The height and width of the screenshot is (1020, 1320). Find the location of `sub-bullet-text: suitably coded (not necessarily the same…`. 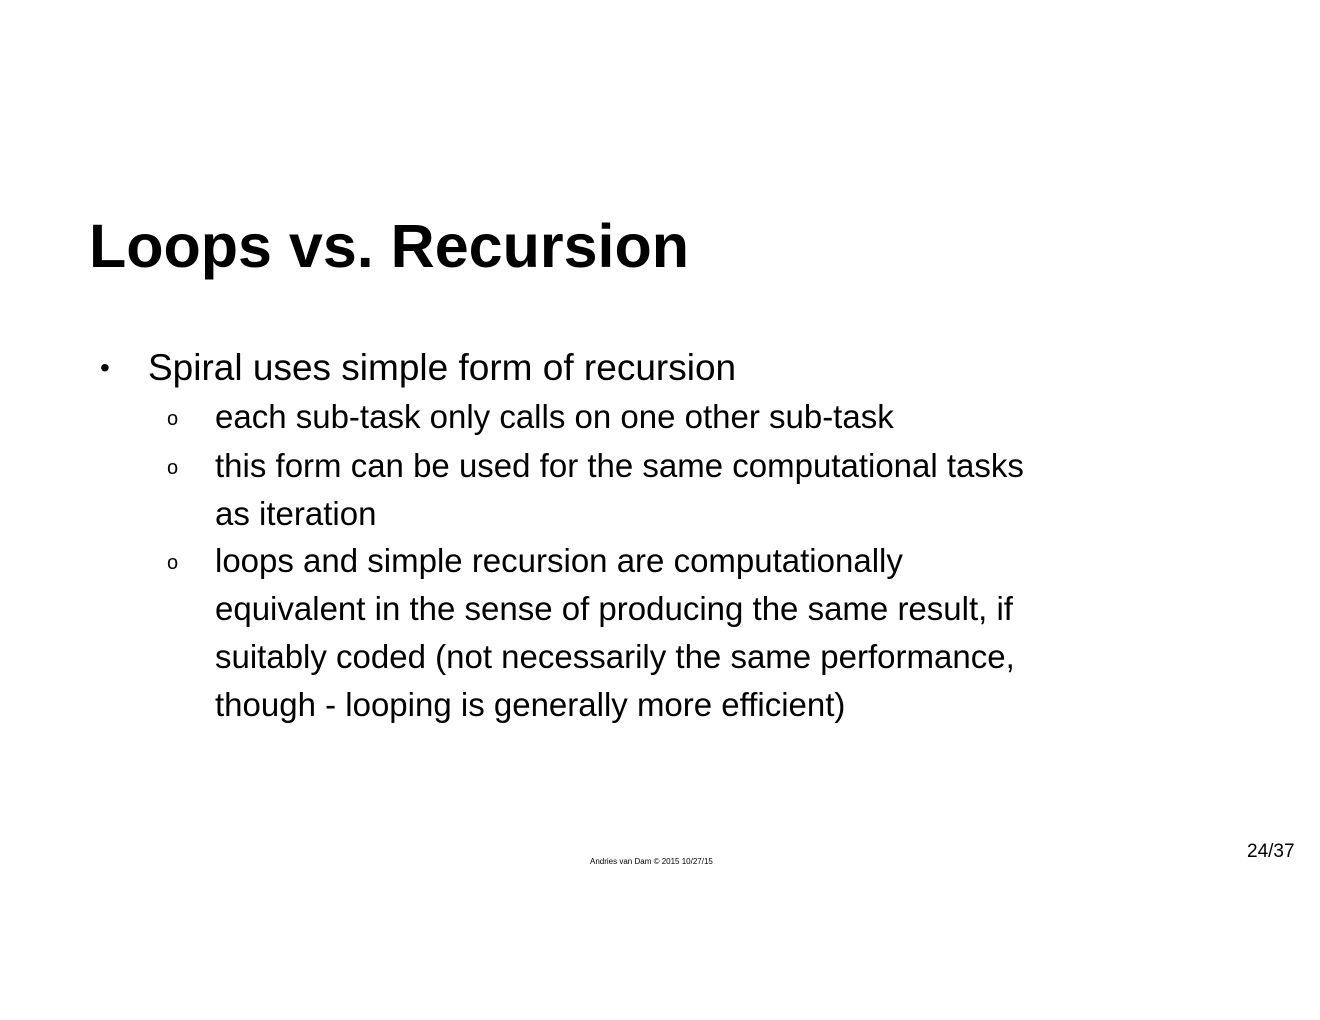

sub-bullet-text: suitably coded (not necessarily the same… is located at coordinates (615, 656).